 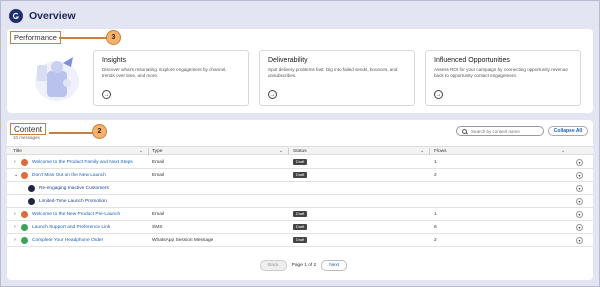 What do you see at coordinates (157, 227) in the screenshot?
I see `content-type: SMS` at bounding box center [157, 227].